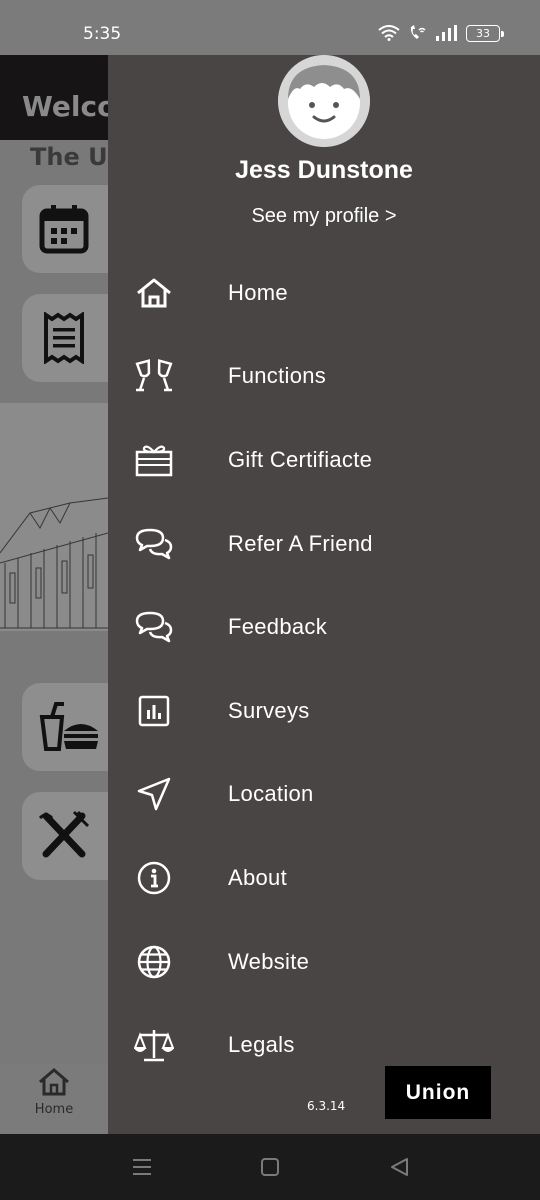 The image size is (540, 1200). Describe the element at coordinates (300, 543) in the screenshot. I see `menu-item-label: Refer A Friend` at that location.